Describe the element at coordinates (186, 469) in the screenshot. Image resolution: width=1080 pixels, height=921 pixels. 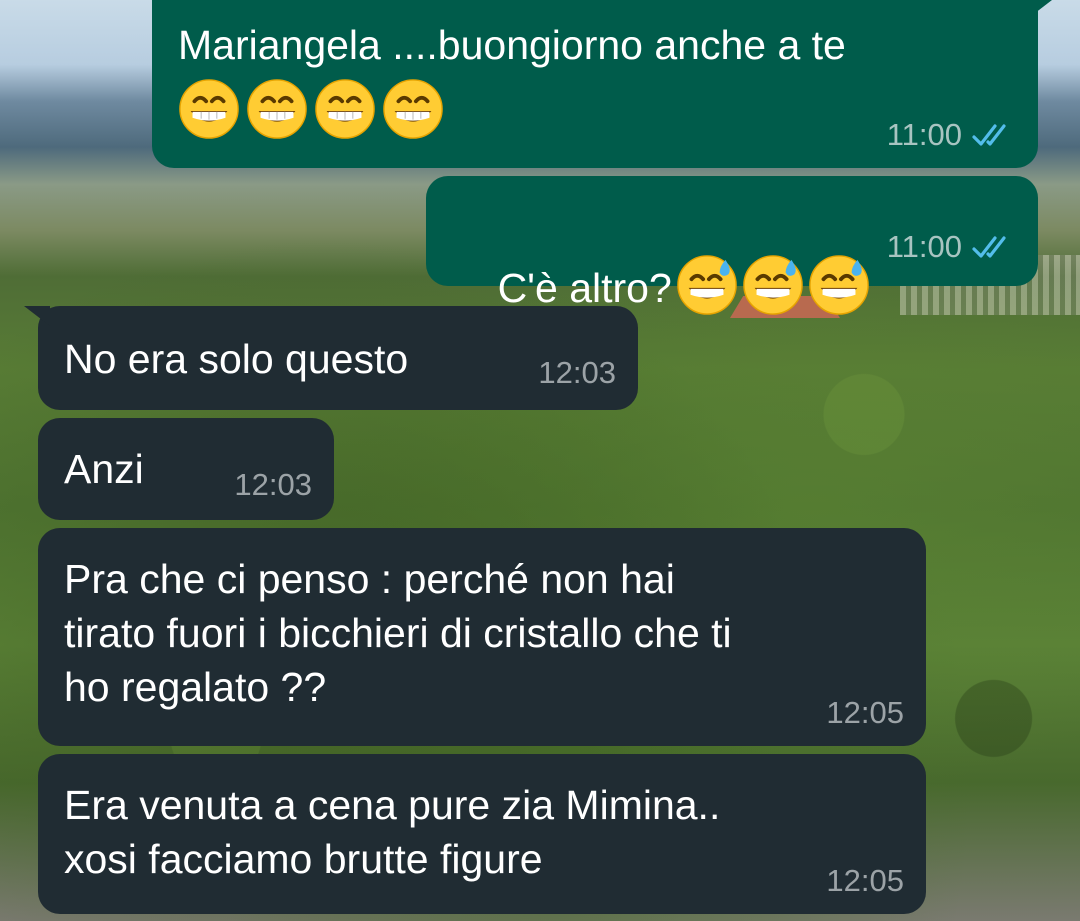
I see `message-bubble-incoming: Anzi 12:03` at that location.